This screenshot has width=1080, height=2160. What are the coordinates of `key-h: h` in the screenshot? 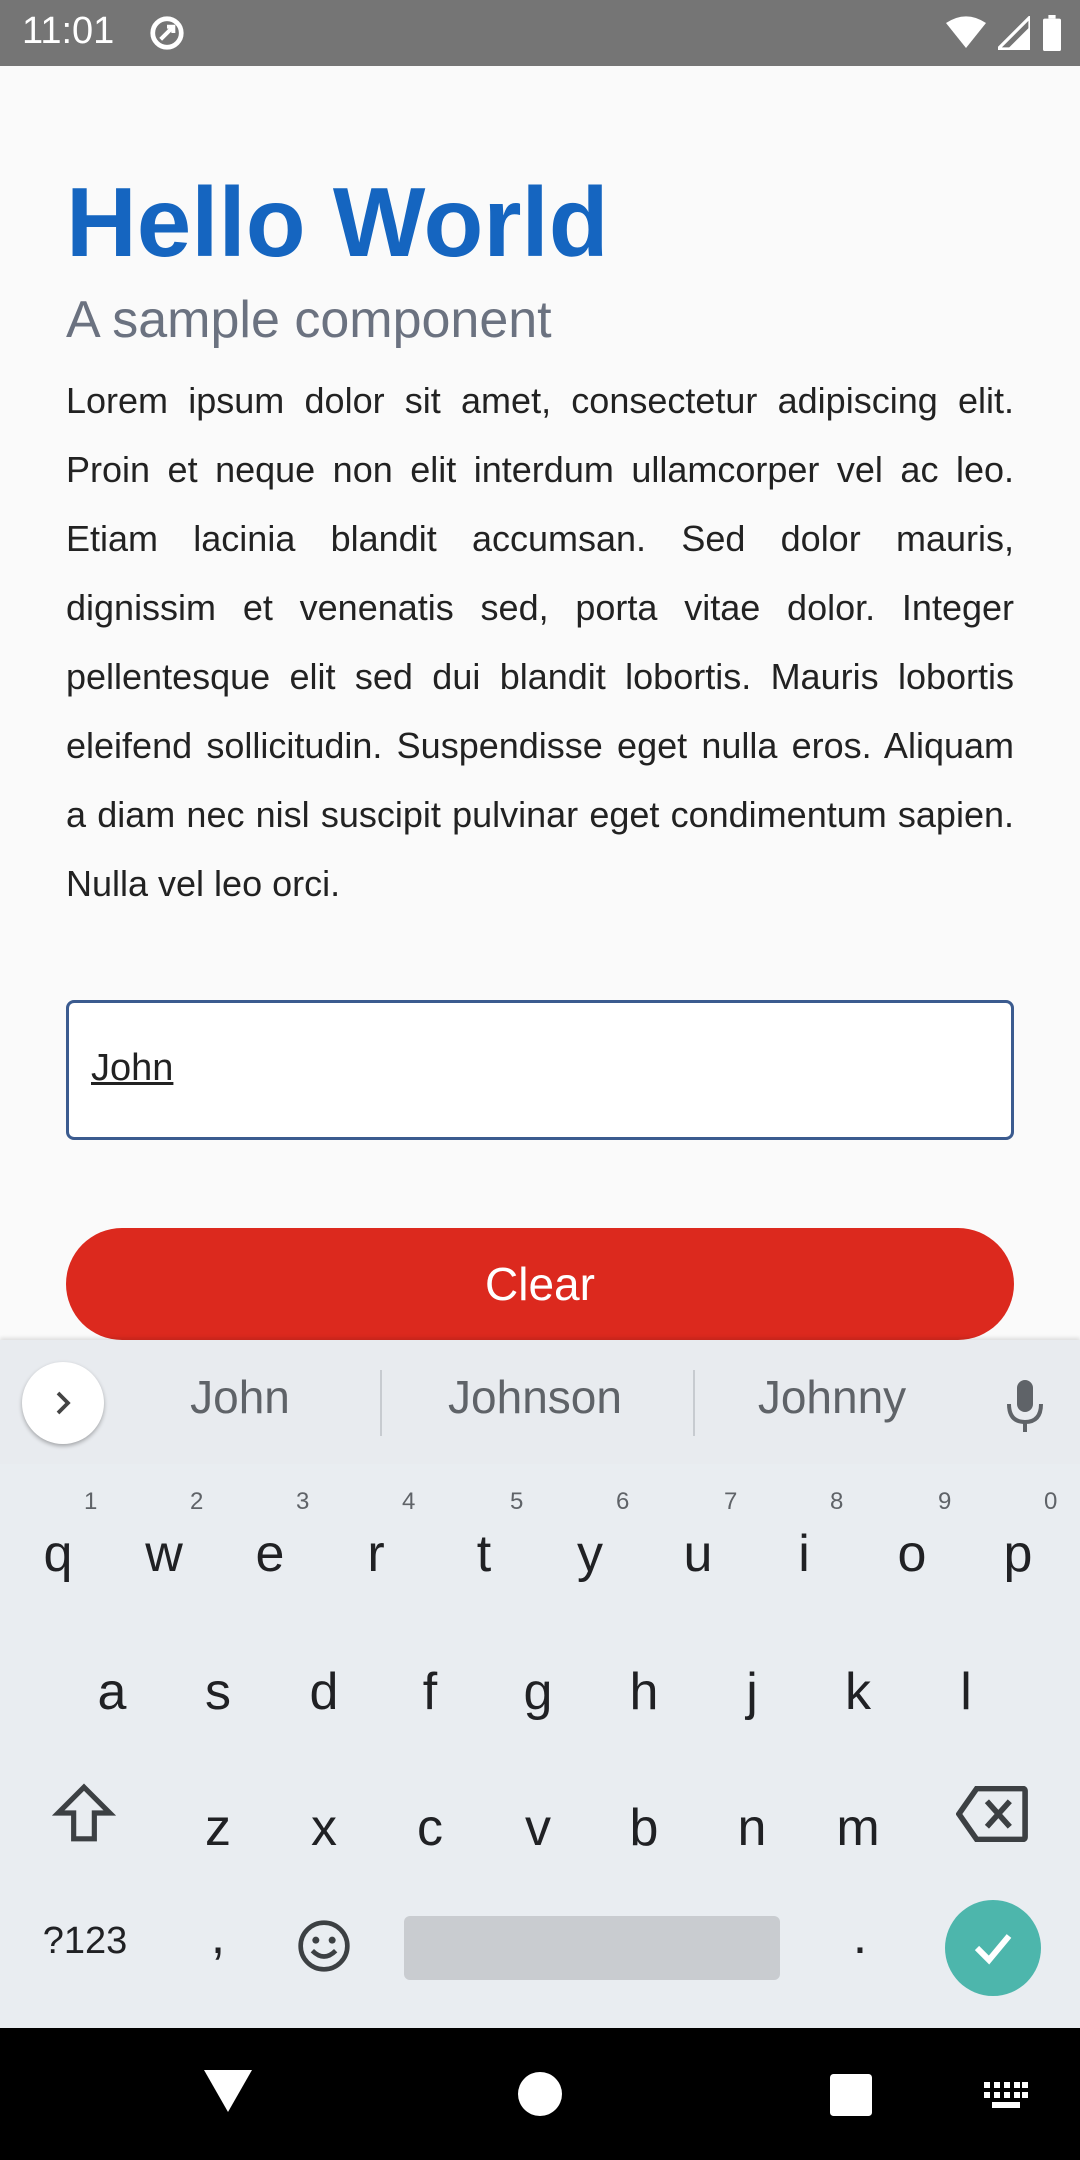 It's located at (644, 1692).